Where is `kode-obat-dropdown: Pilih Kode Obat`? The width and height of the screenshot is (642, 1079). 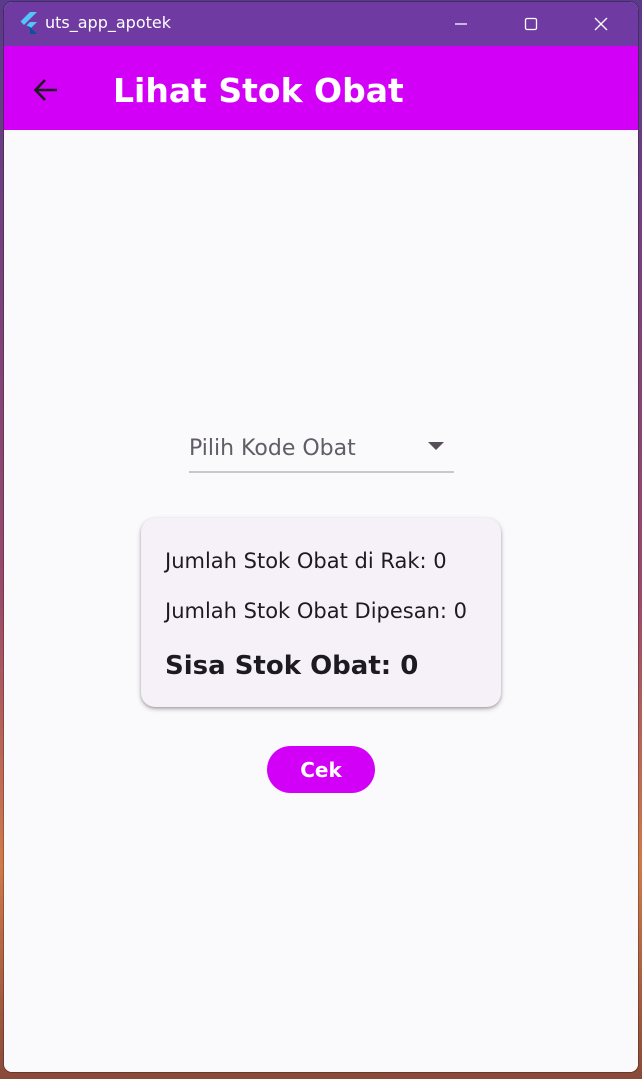
kode-obat-dropdown: Pilih Kode Obat is located at coordinates (321, 449).